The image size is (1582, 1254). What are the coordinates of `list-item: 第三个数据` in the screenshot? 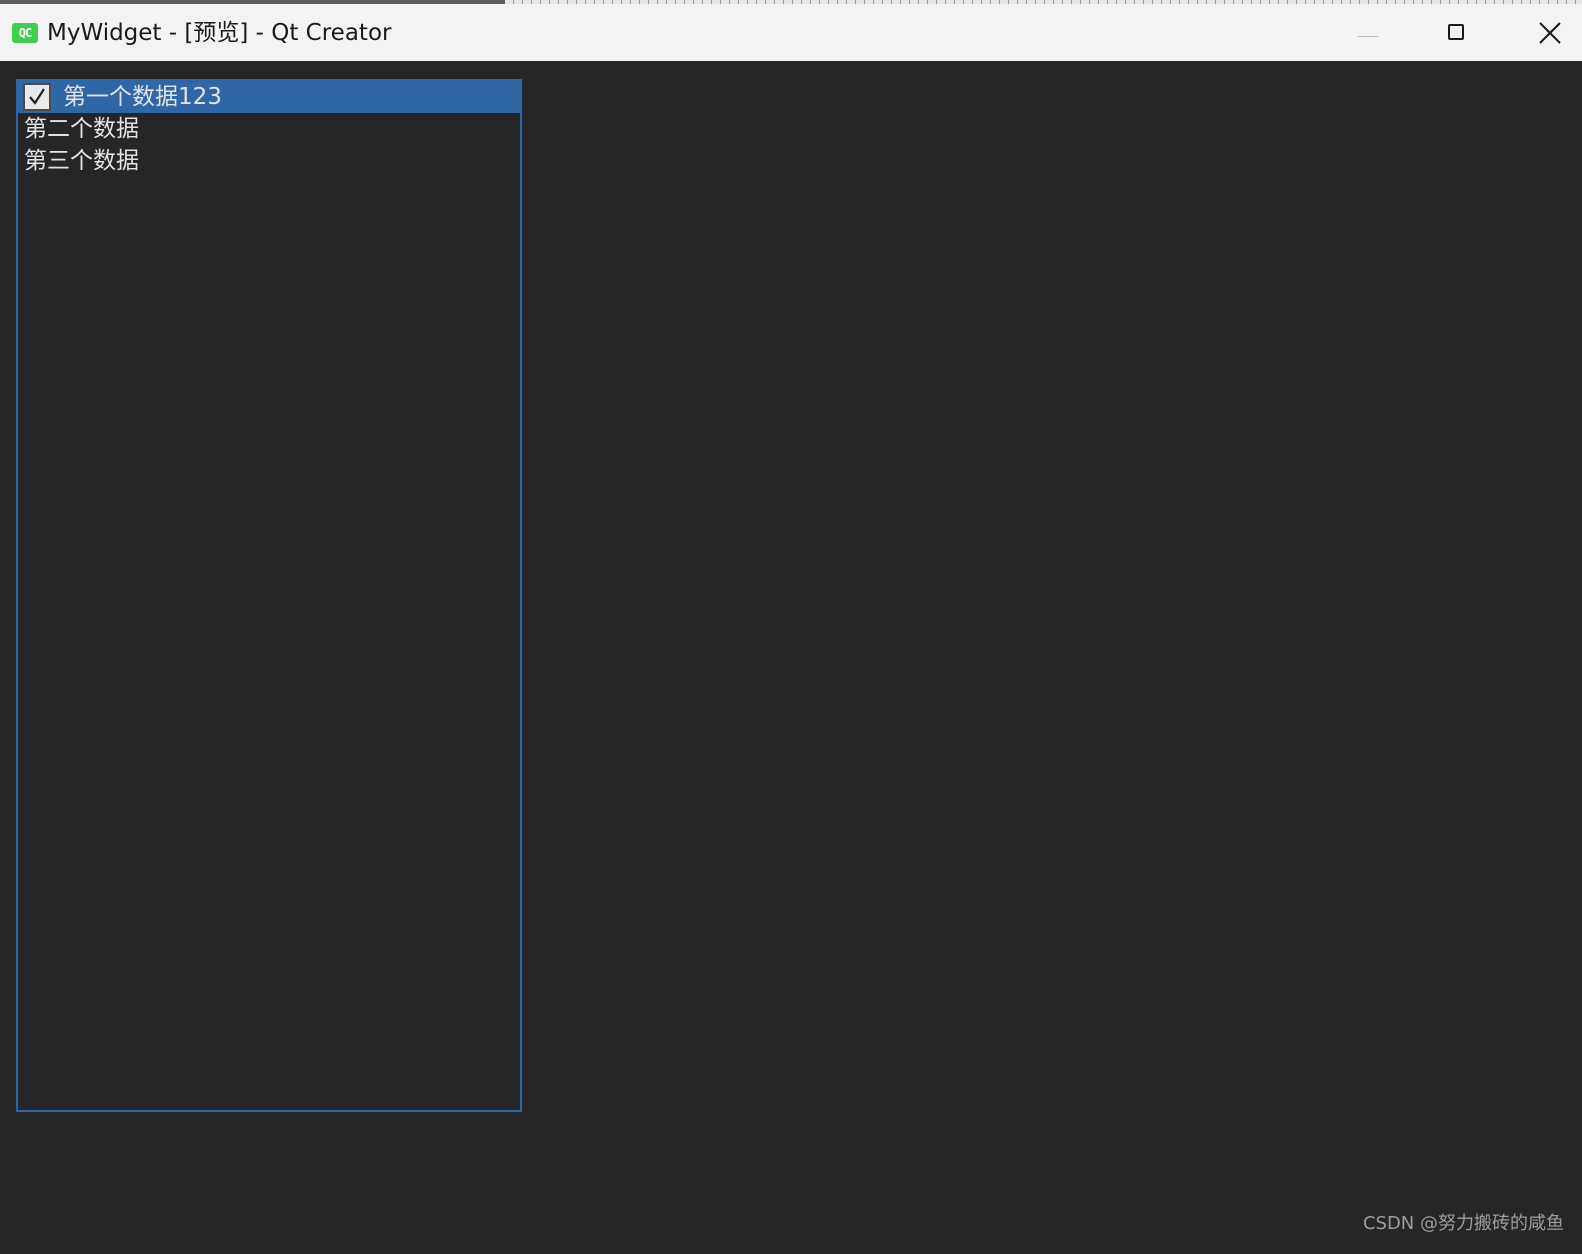 It's located at (269, 161).